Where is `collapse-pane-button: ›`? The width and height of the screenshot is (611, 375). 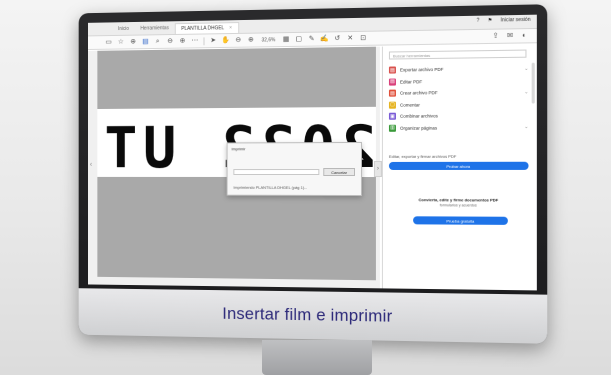 collapse-pane-button: › is located at coordinates (378, 169).